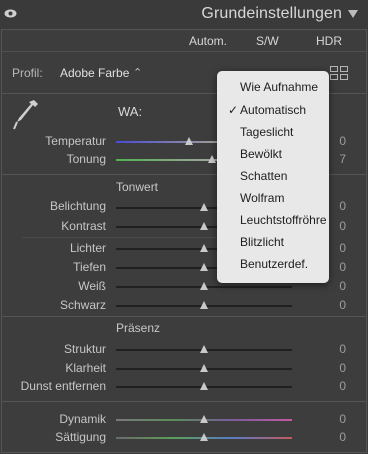  Describe the element at coordinates (92, 286) in the screenshot. I see `weiss-label: Weiß` at that location.